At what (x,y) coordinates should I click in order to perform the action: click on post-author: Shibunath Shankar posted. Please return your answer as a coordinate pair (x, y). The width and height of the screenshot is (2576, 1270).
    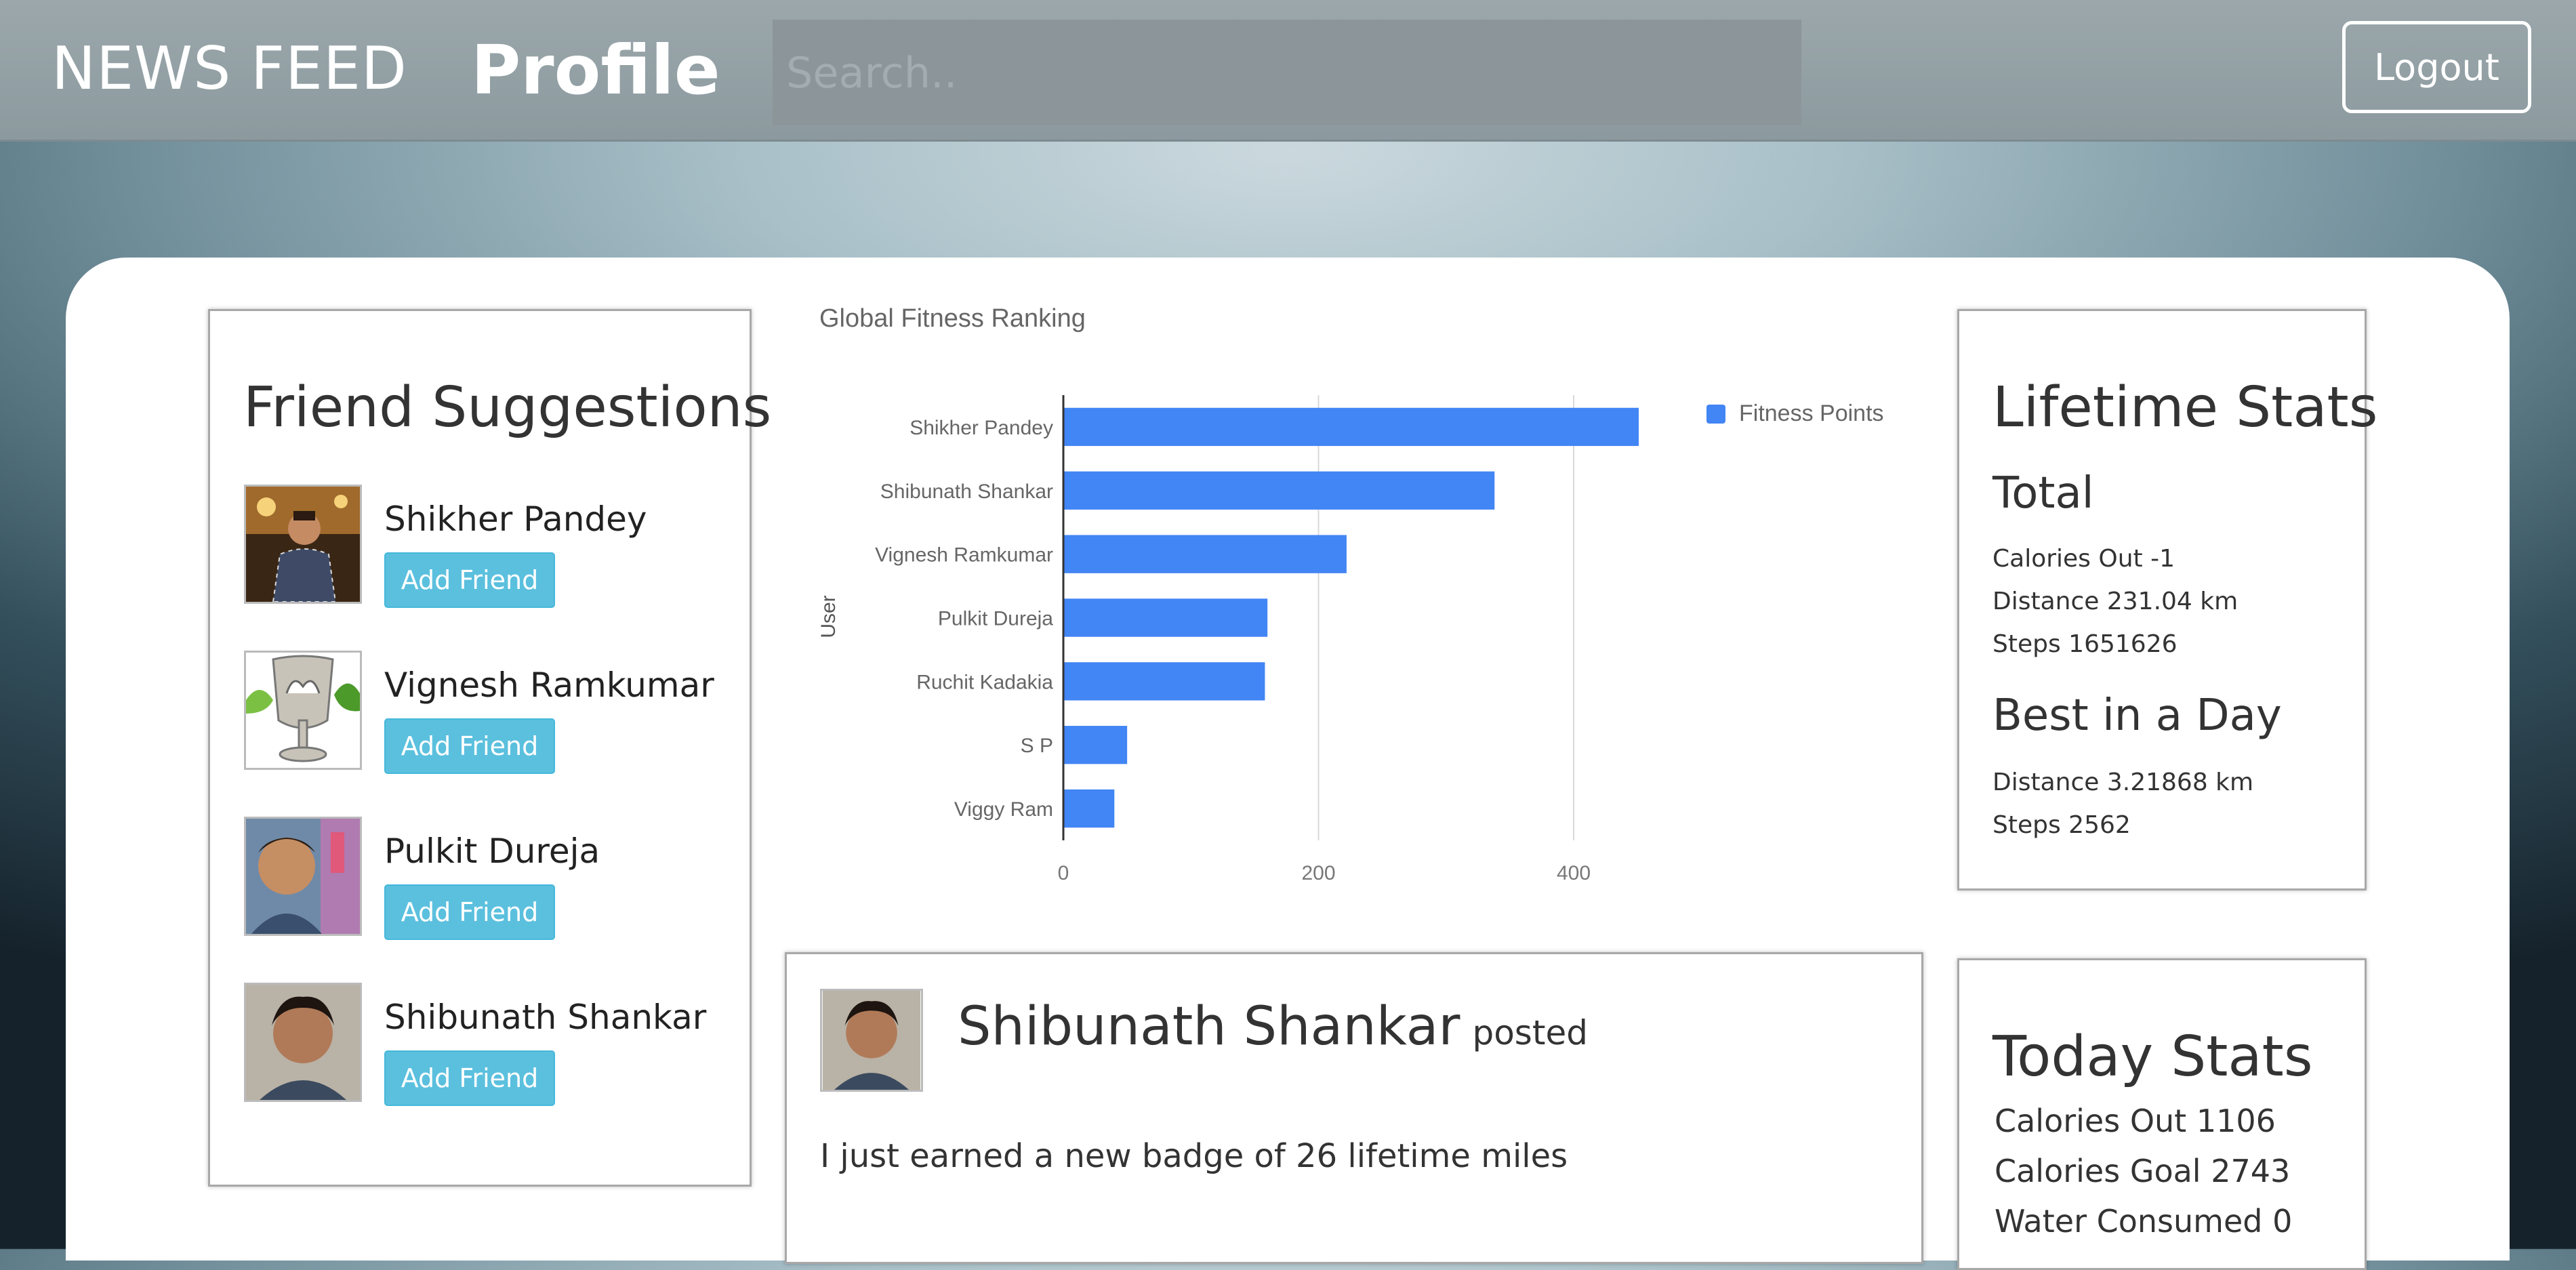
    Looking at the image, I should click on (1273, 1026).